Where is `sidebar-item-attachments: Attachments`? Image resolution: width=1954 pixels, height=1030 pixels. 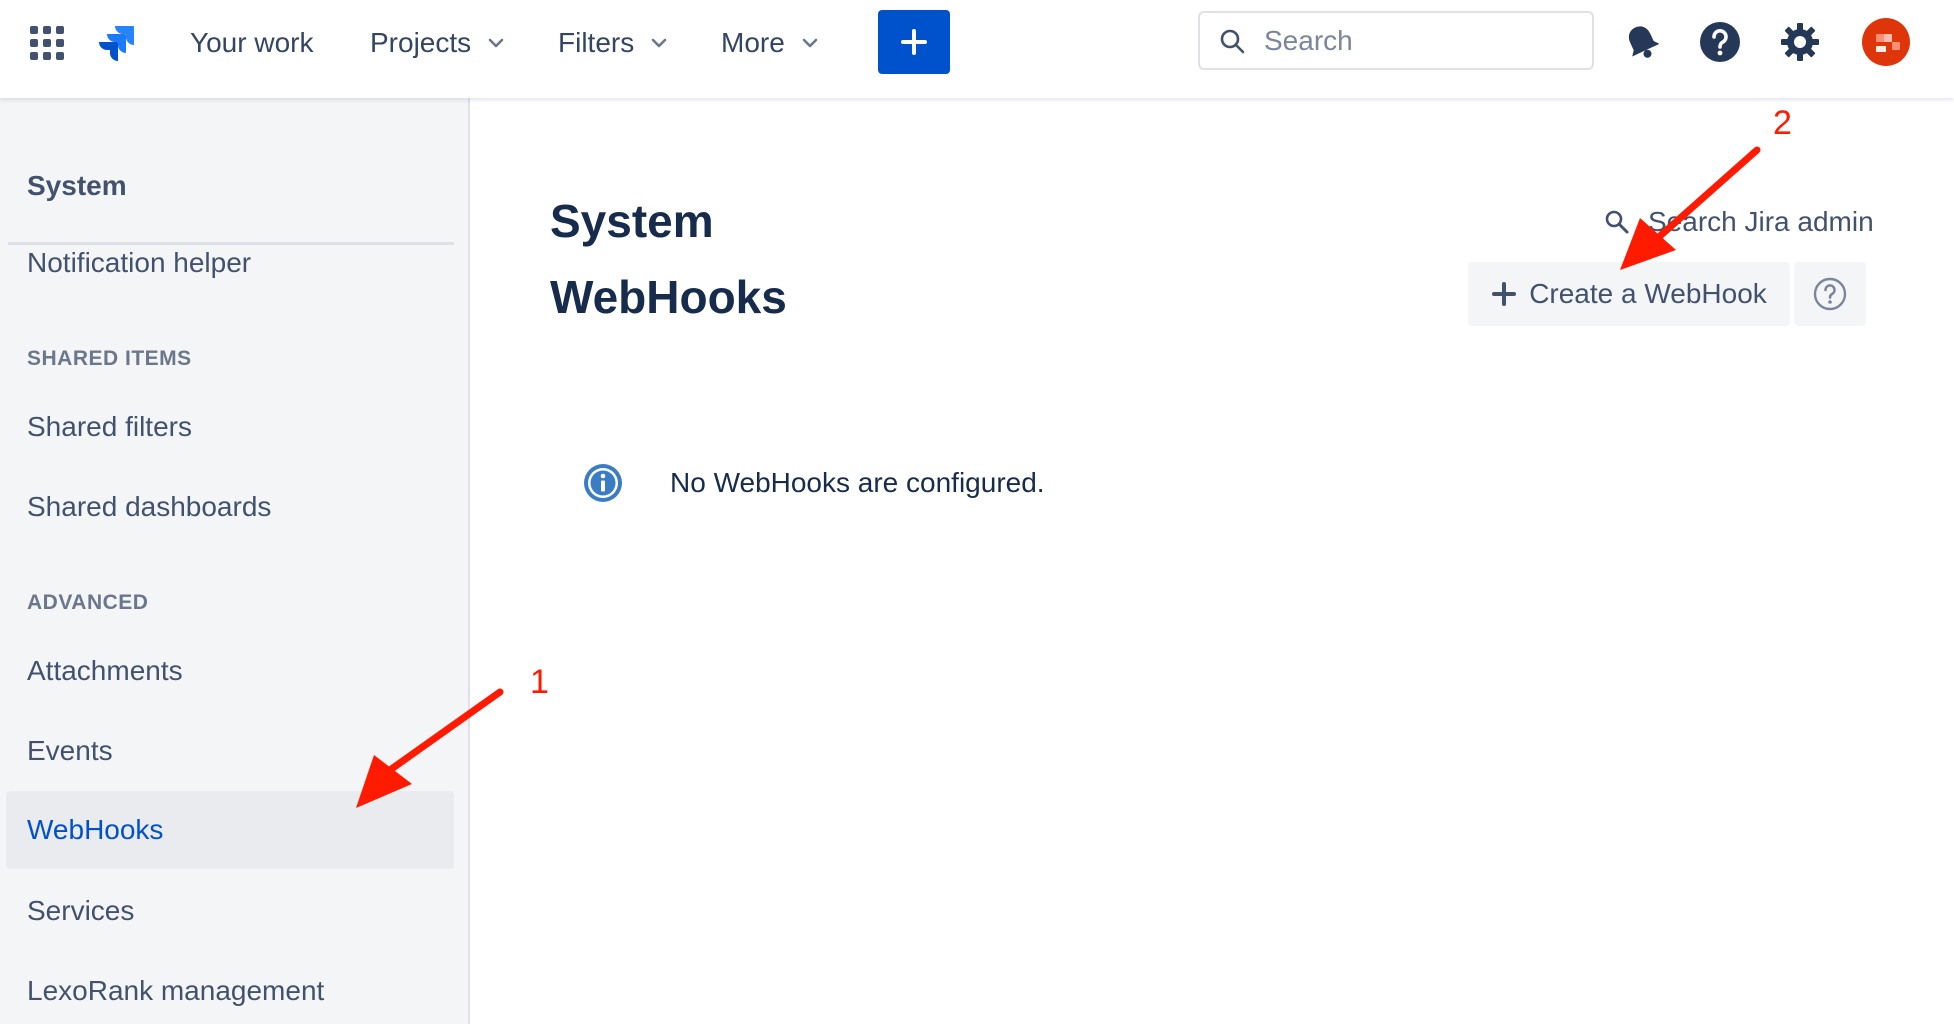
sidebar-item-attachments: Attachments is located at coordinates (230, 671).